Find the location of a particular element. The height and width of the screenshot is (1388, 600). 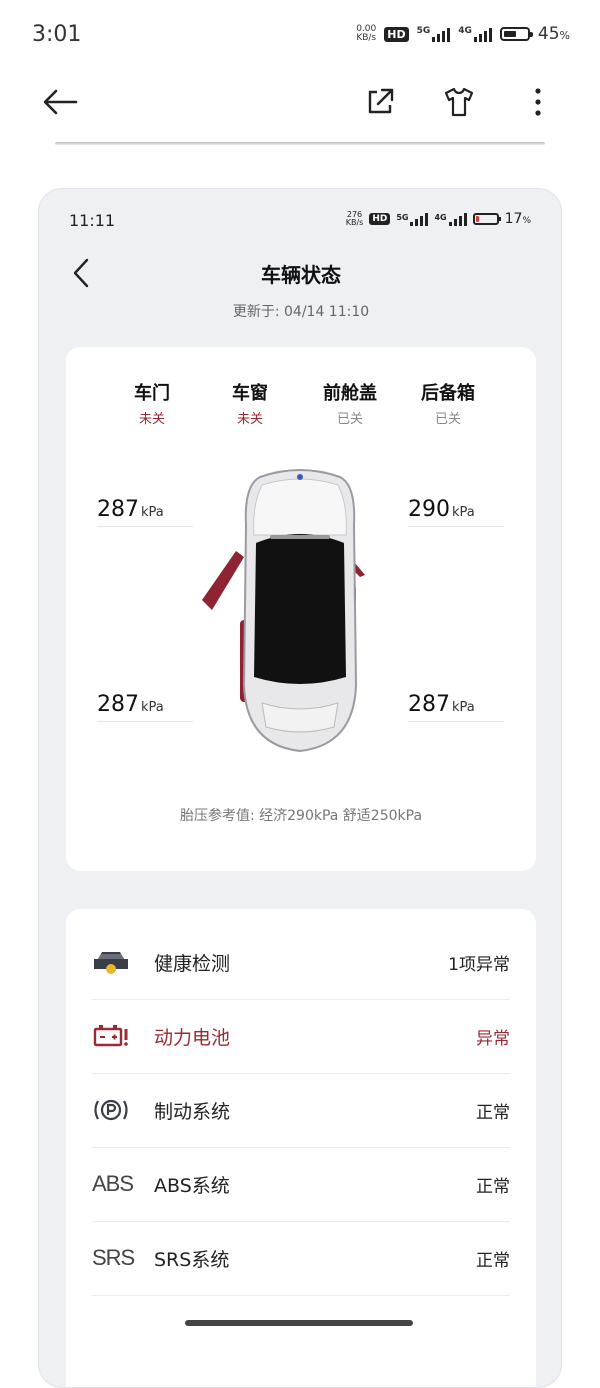

closure-windows-status: 未关 is located at coordinates (249, 419).